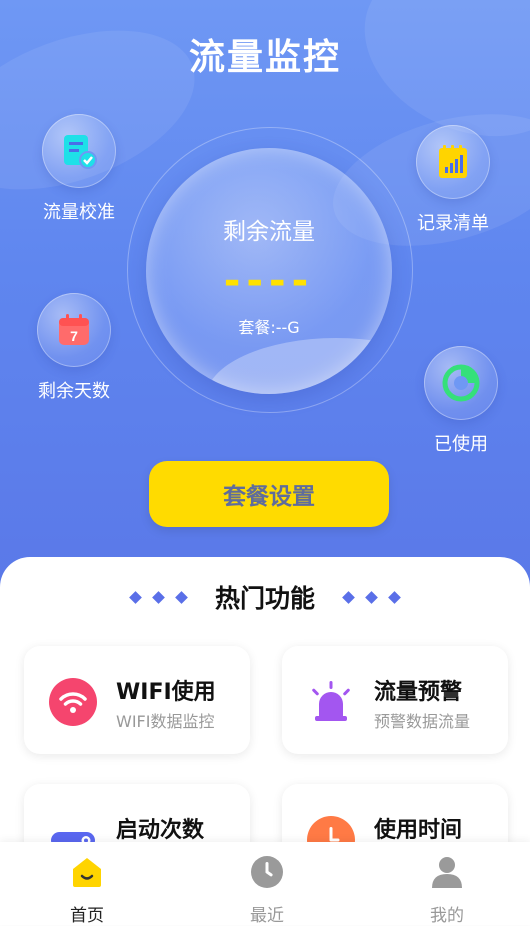  Describe the element at coordinates (87, 916) in the screenshot. I see `tab-label: 首页` at that location.